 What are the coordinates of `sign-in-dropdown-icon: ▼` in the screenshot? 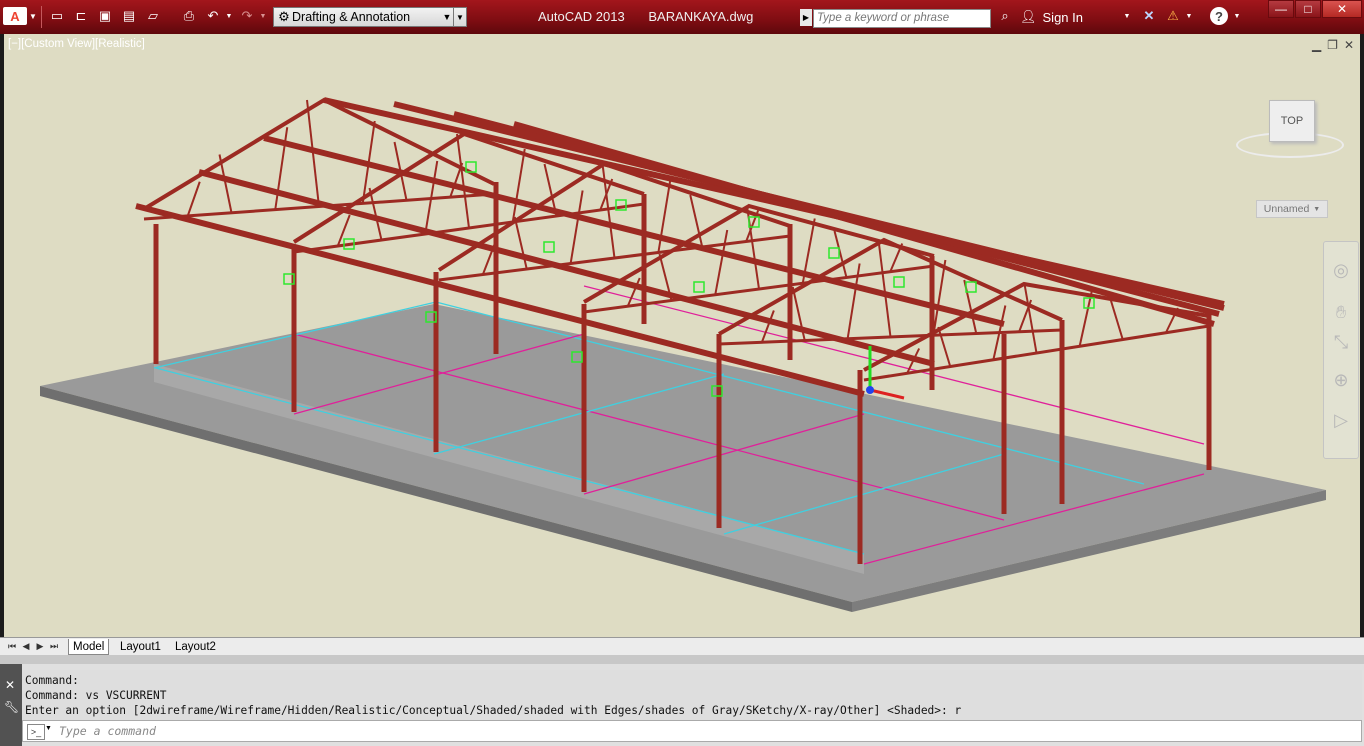 It's located at (1127, 16).